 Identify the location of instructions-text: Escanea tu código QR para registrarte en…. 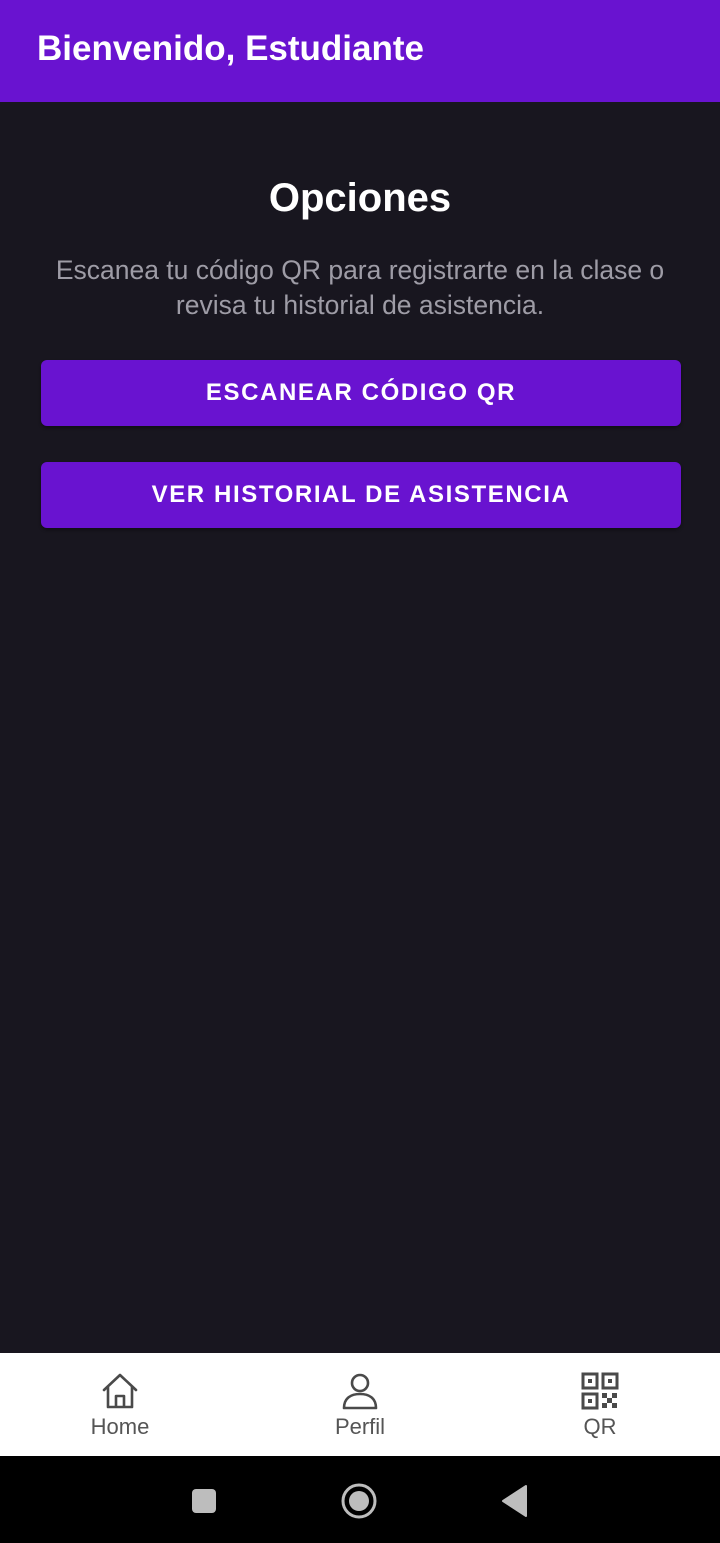
(360, 287).